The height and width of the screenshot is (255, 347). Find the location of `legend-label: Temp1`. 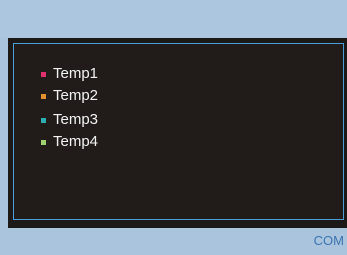

legend-label: Temp1 is located at coordinates (76, 73).